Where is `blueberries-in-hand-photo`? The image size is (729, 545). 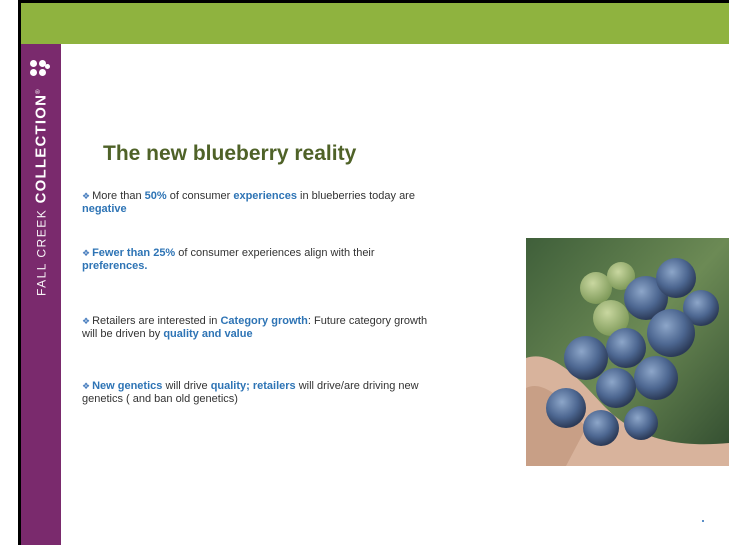 blueberries-in-hand-photo is located at coordinates (627, 352).